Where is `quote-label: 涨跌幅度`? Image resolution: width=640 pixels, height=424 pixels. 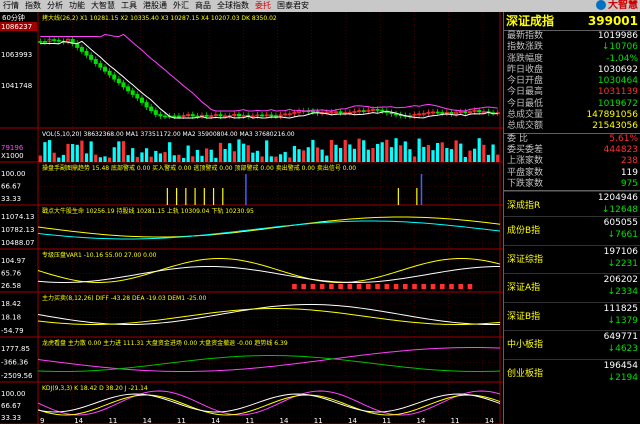 quote-label: 涨跌幅度 is located at coordinates (525, 58).